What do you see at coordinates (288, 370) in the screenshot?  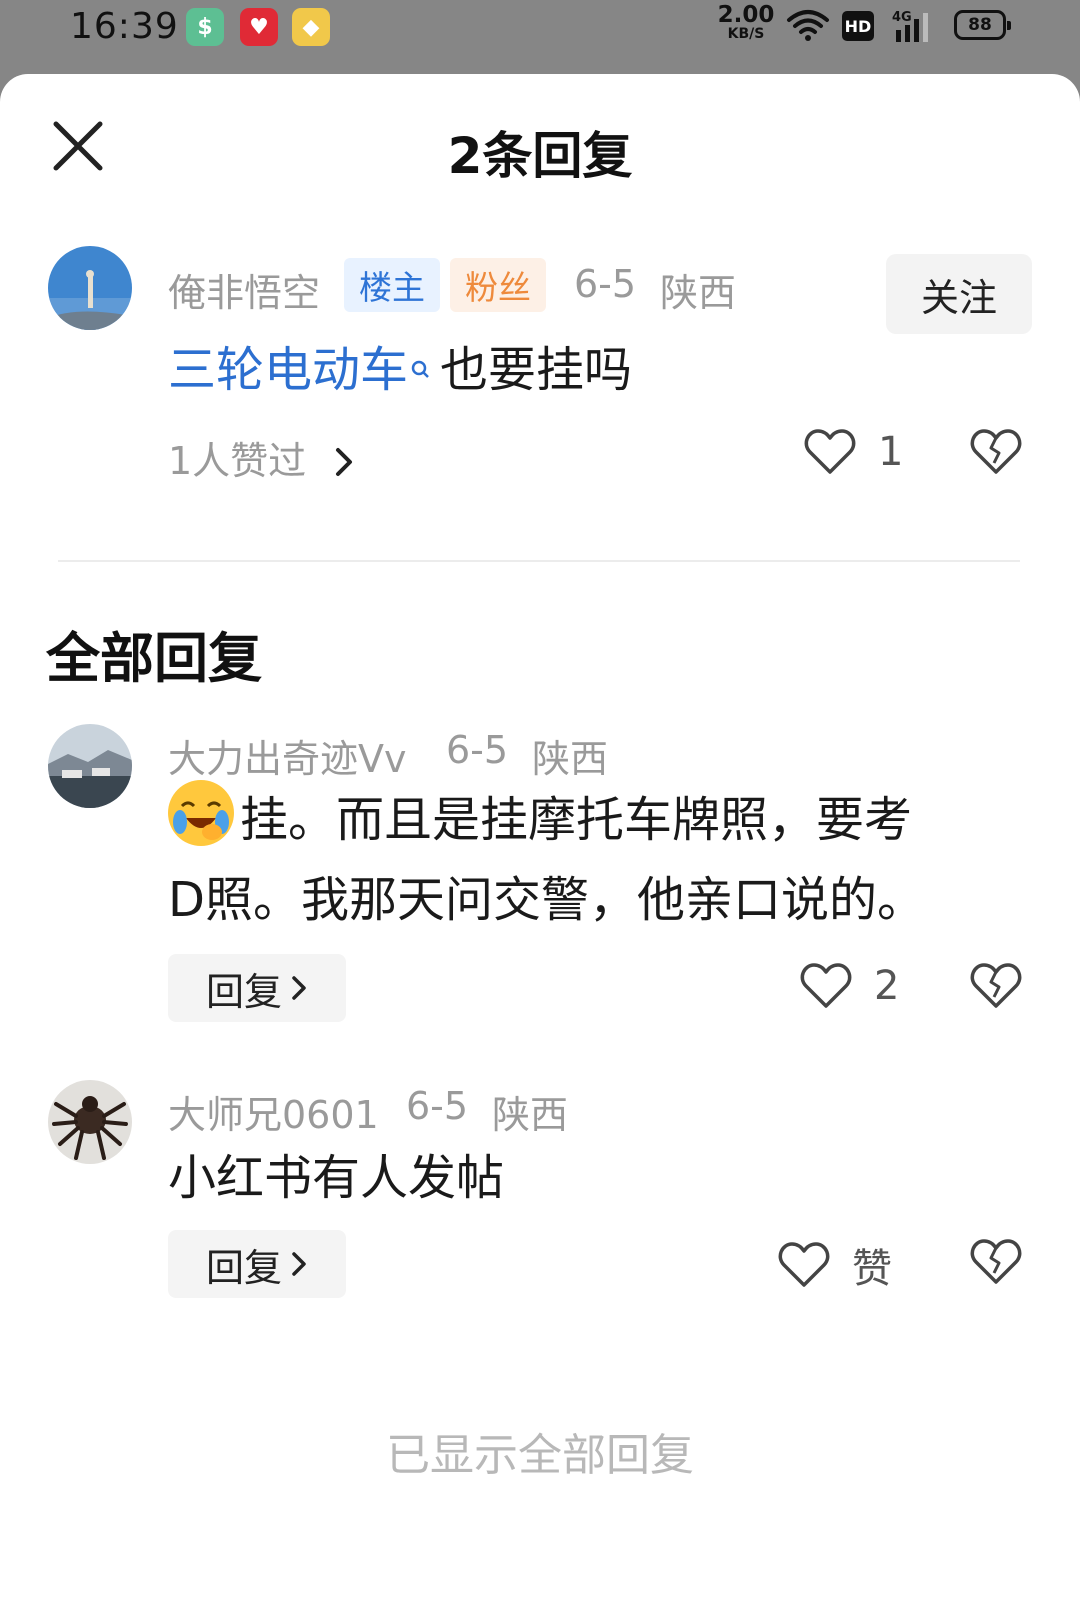 I see `keyword-link: 三轮电动车` at bounding box center [288, 370].